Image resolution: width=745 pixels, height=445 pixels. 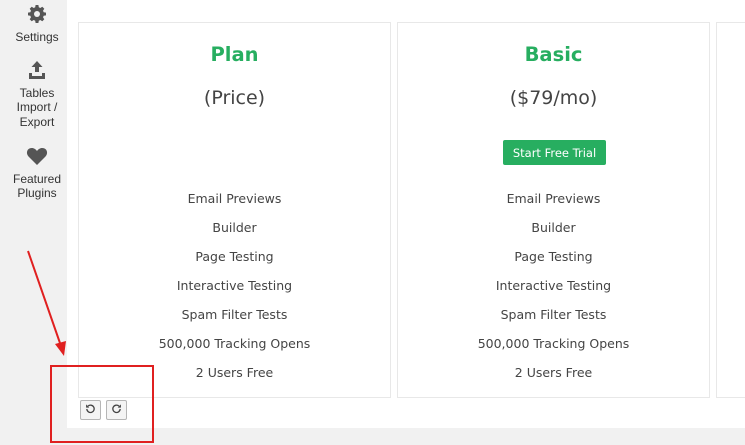 I want to click on sidebar-item-label: Featured Plugins, so click(x=37, y=186).